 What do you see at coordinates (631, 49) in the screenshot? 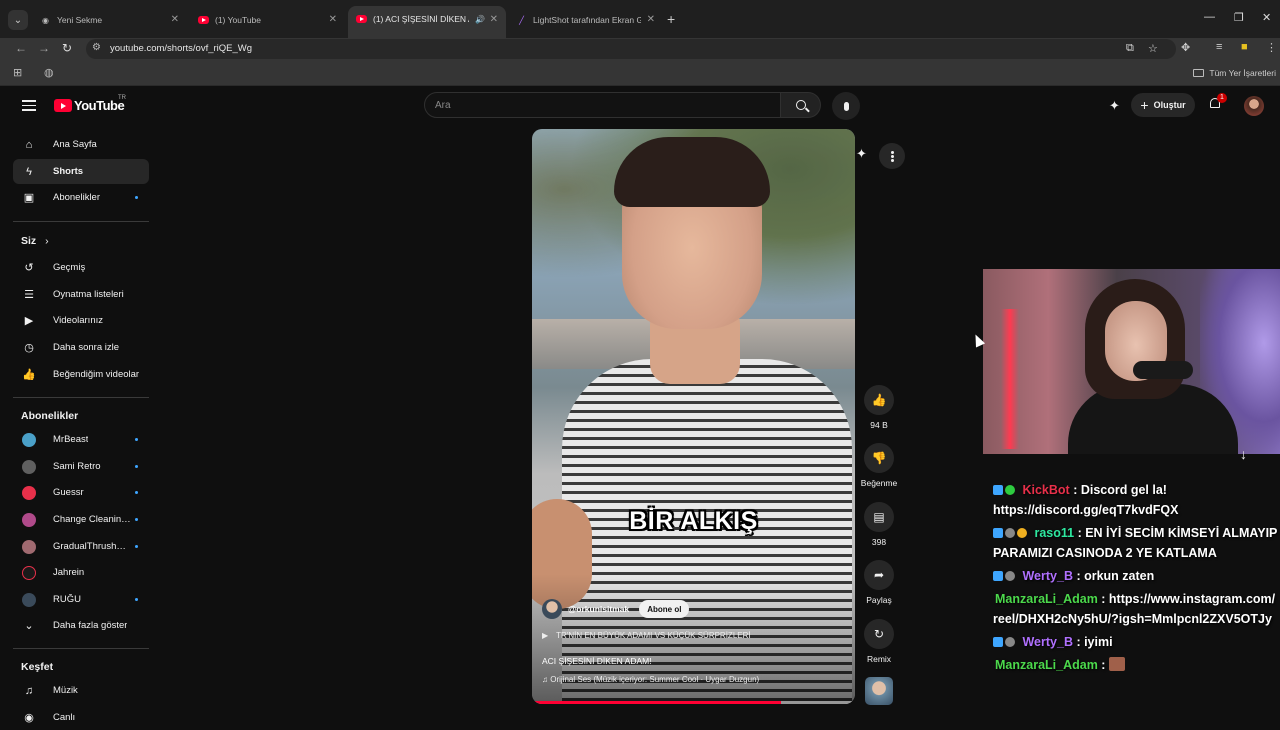
I see `address-bar: ⚙ youtube.com/shorts/ovf_riQE_Wg ⧉ ☆` at bounding box center [631, 49].